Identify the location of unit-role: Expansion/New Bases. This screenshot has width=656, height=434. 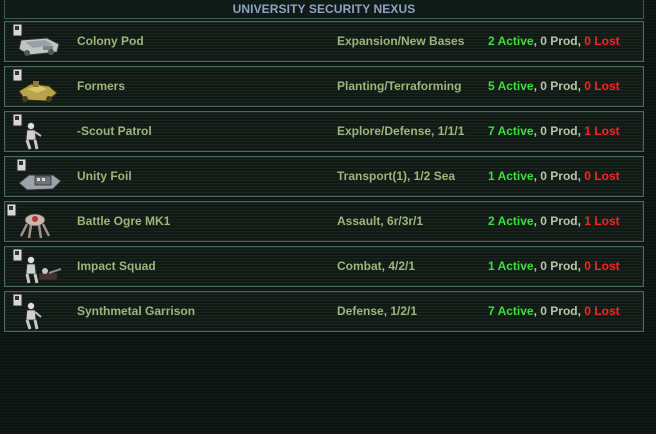
(401, 41).